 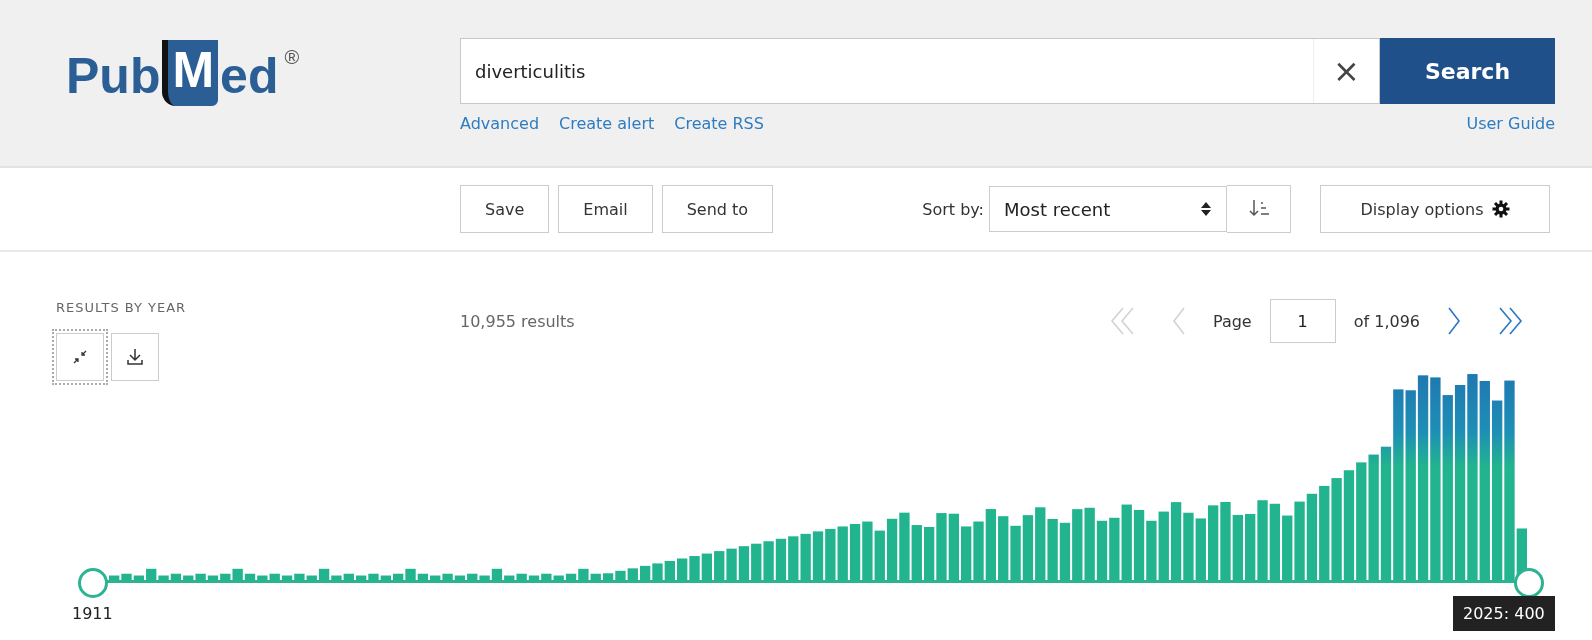 What do you see at coordinates (122, 307) in the screenshot?
I see `chart-title: RESULTS BY YEAR` at bounding box center [122, 307].